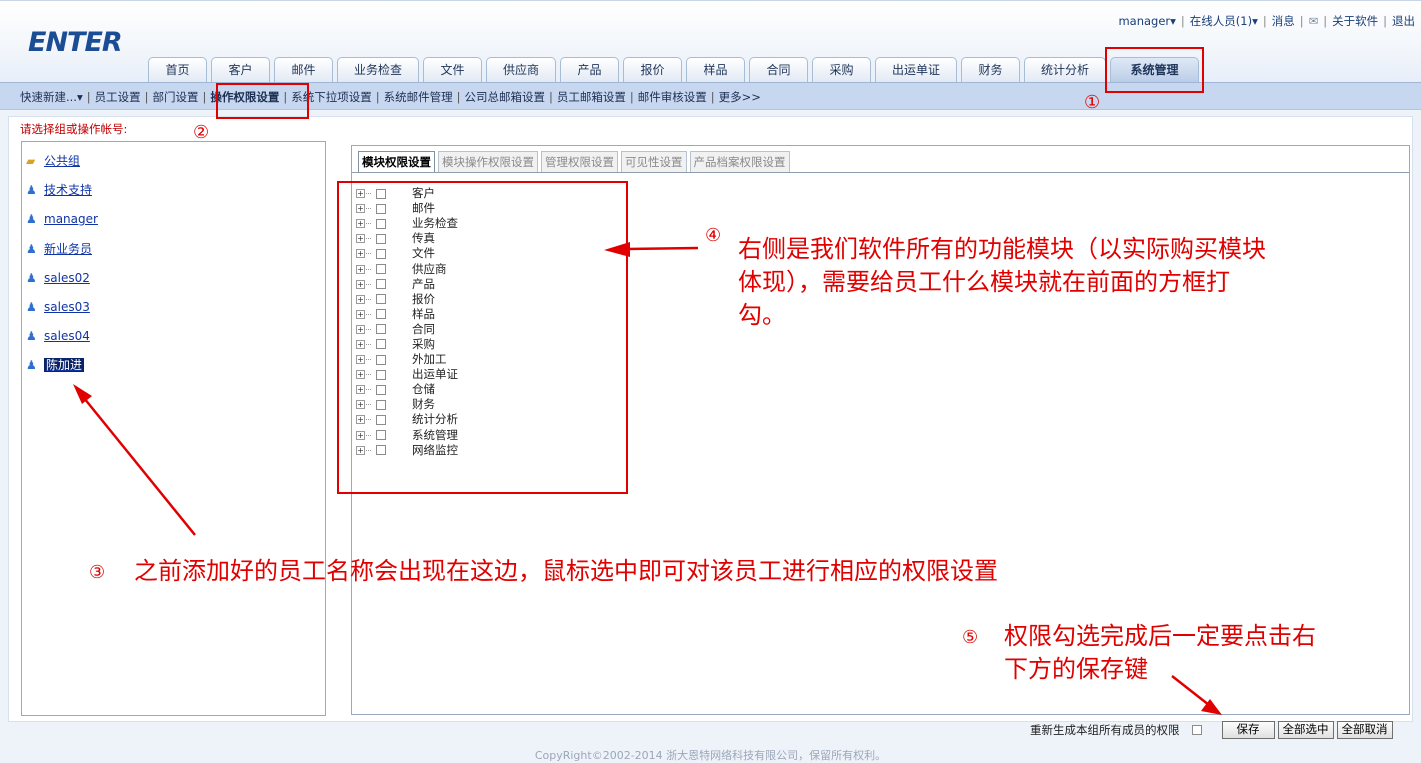 This screenshot has width=1421, height=763. What do you see at coordinates (1364, 730) in the screenshot?
I see `deselect-all-button: 全部取消` at bounding box center [1364, 730].